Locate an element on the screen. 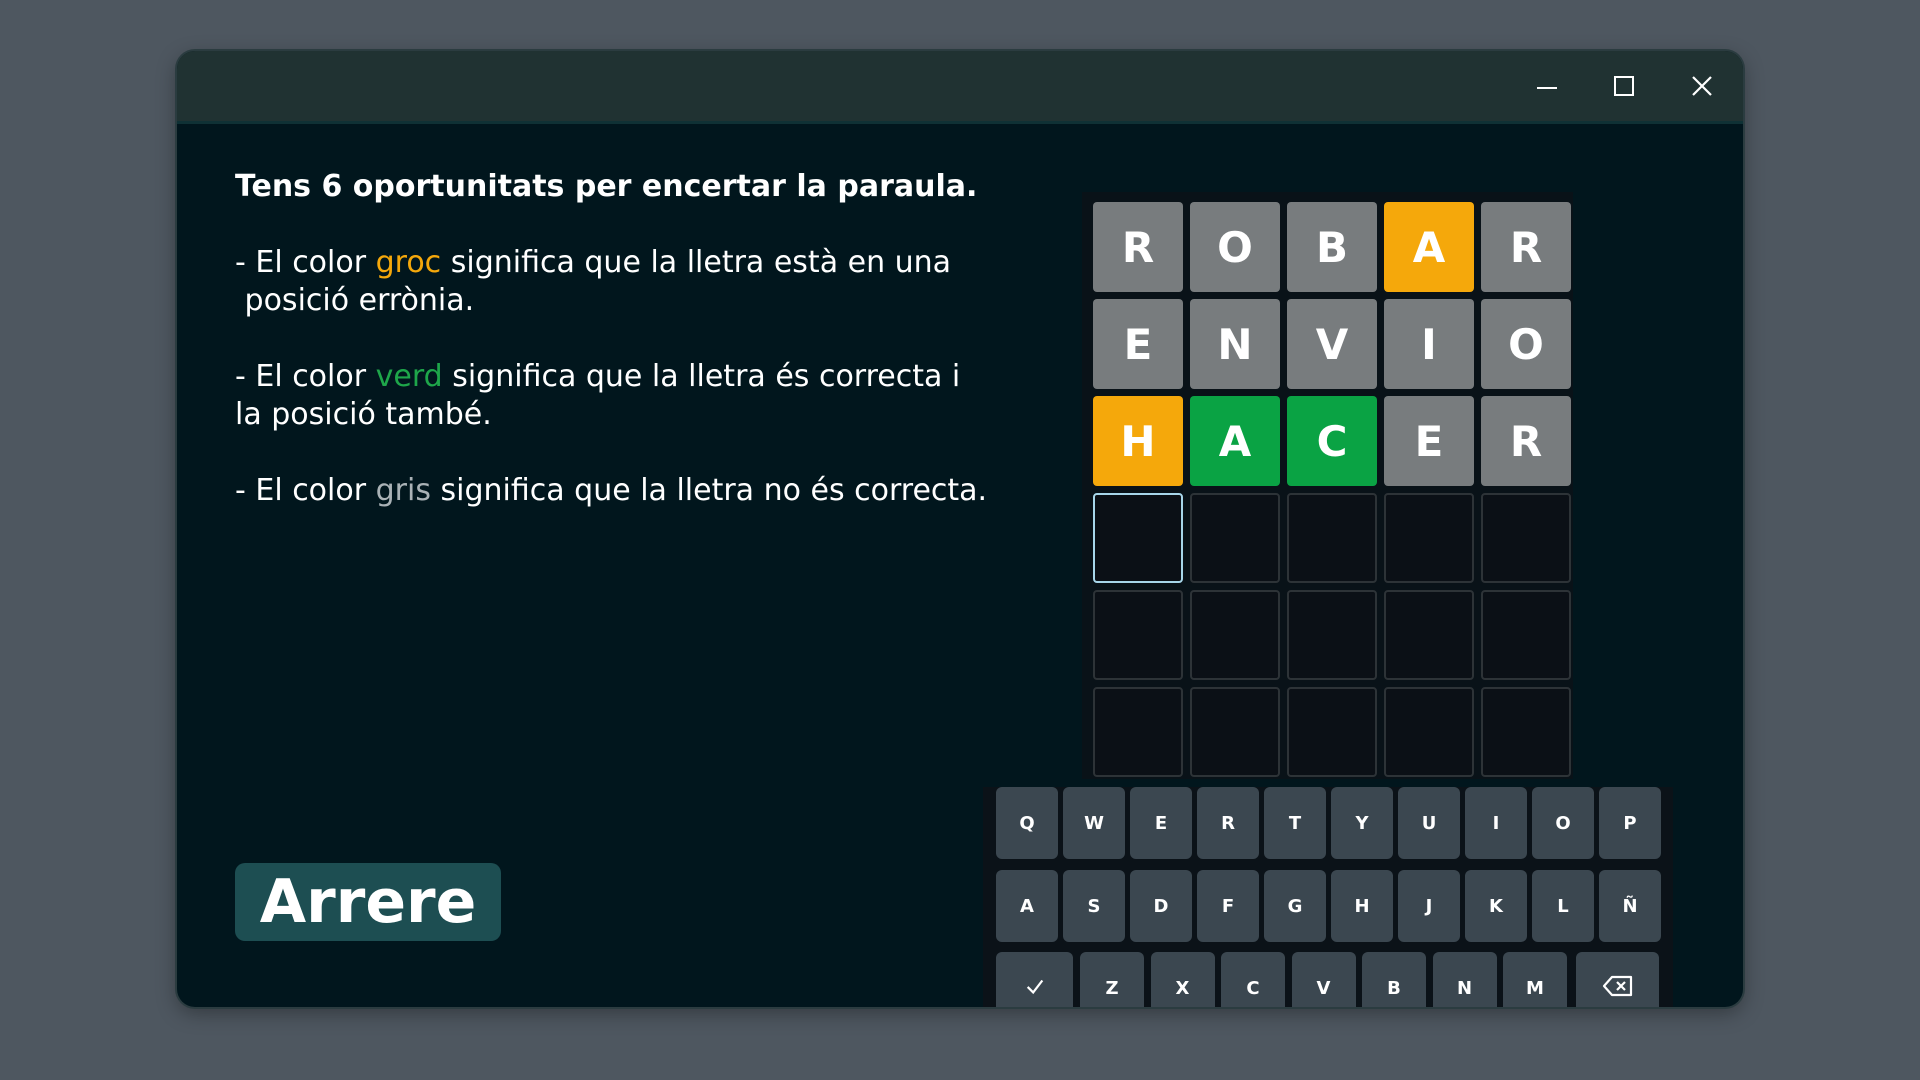 This screenshot has height=1080, width=1920. key-l: L is located at coordinates (1563, 906).